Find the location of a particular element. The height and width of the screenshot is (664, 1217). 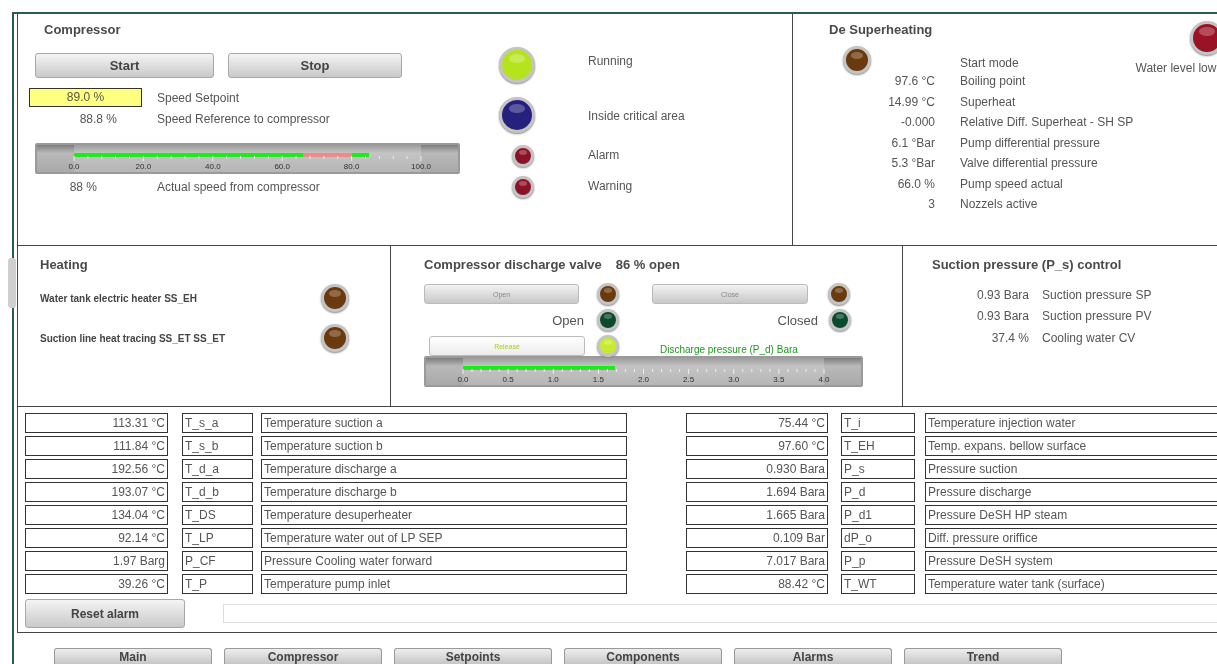

state-label: Open is located at coordinates (567, 320).